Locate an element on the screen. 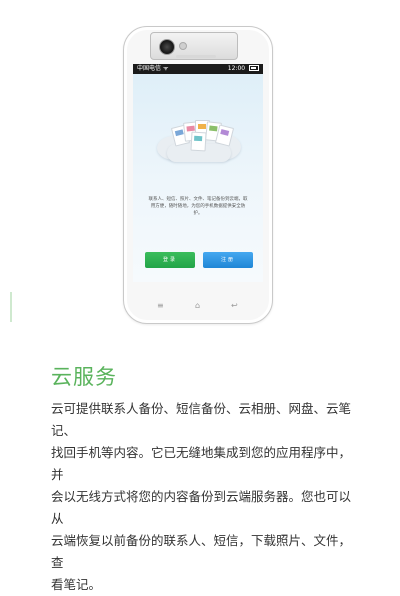  signal-icon: ᯤ is located at coordinates (165, 68).